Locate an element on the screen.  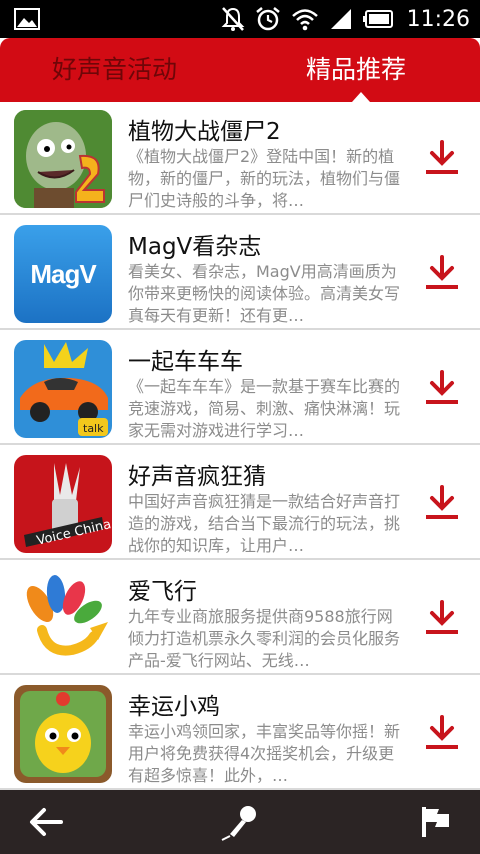
voice-china-app-icon: Voice China is located at coordinates (63, 504).